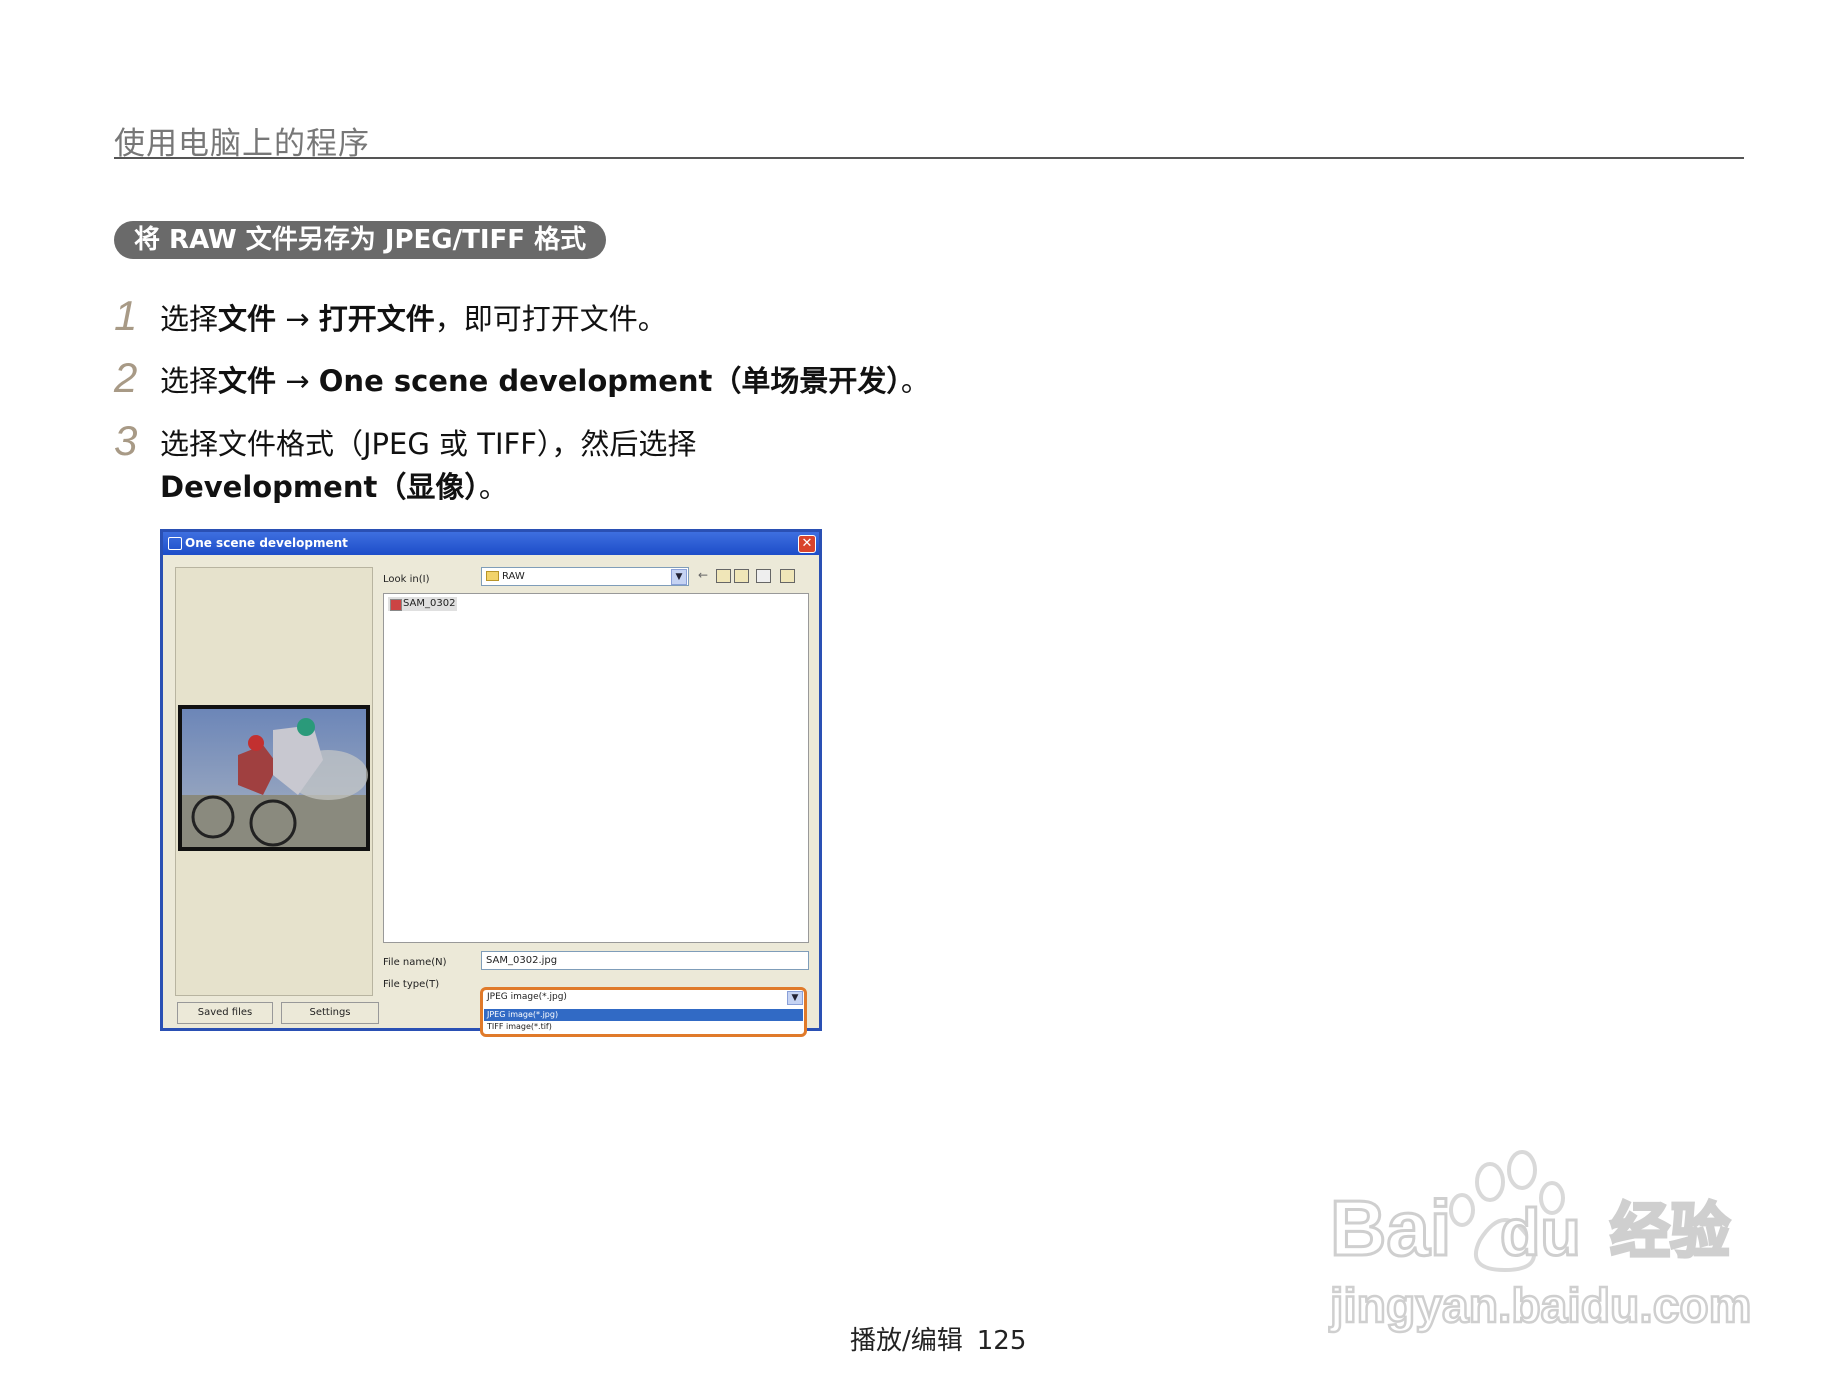 The image size is (1848, 1395). I want to click on preview-image, so click(274, 778).